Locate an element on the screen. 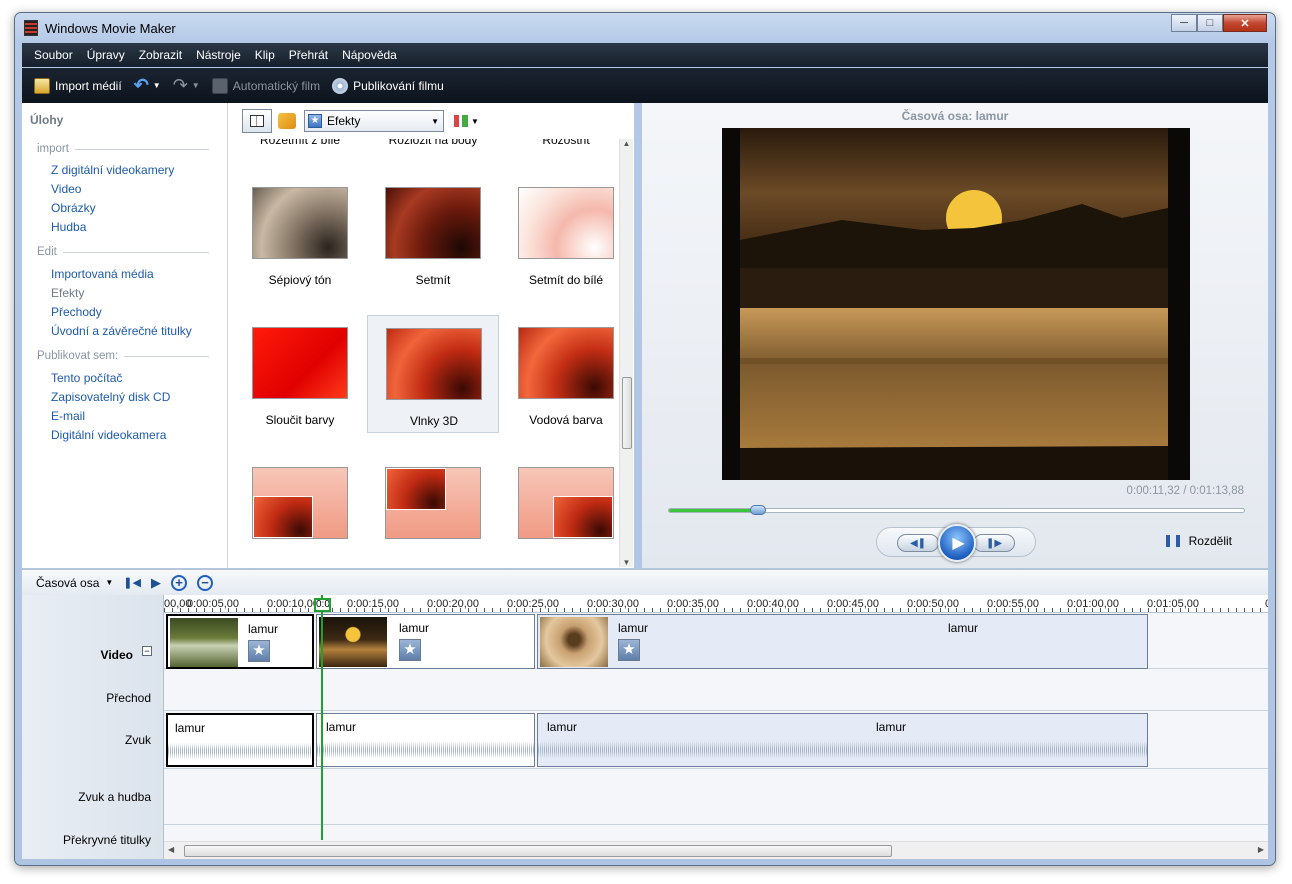  menu-clip: Klip is located at coordinates (265, 55).